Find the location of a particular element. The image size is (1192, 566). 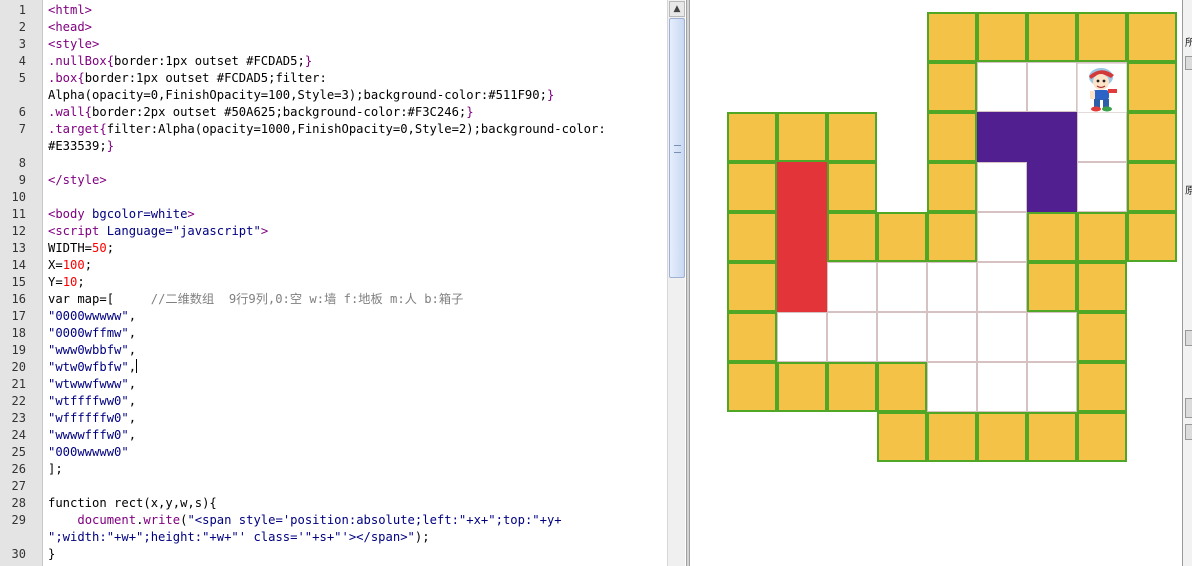

code-line: 27 is located at coordinates (330, 486).